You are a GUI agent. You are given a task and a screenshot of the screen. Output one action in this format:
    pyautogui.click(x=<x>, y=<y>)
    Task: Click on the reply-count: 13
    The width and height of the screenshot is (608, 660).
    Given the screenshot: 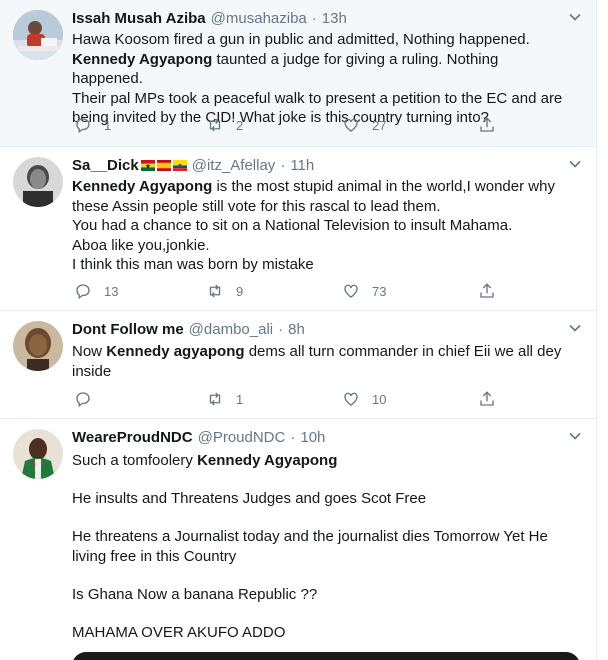 What is the action you would take?
    pyautogui.click(x=111, y=291)
    